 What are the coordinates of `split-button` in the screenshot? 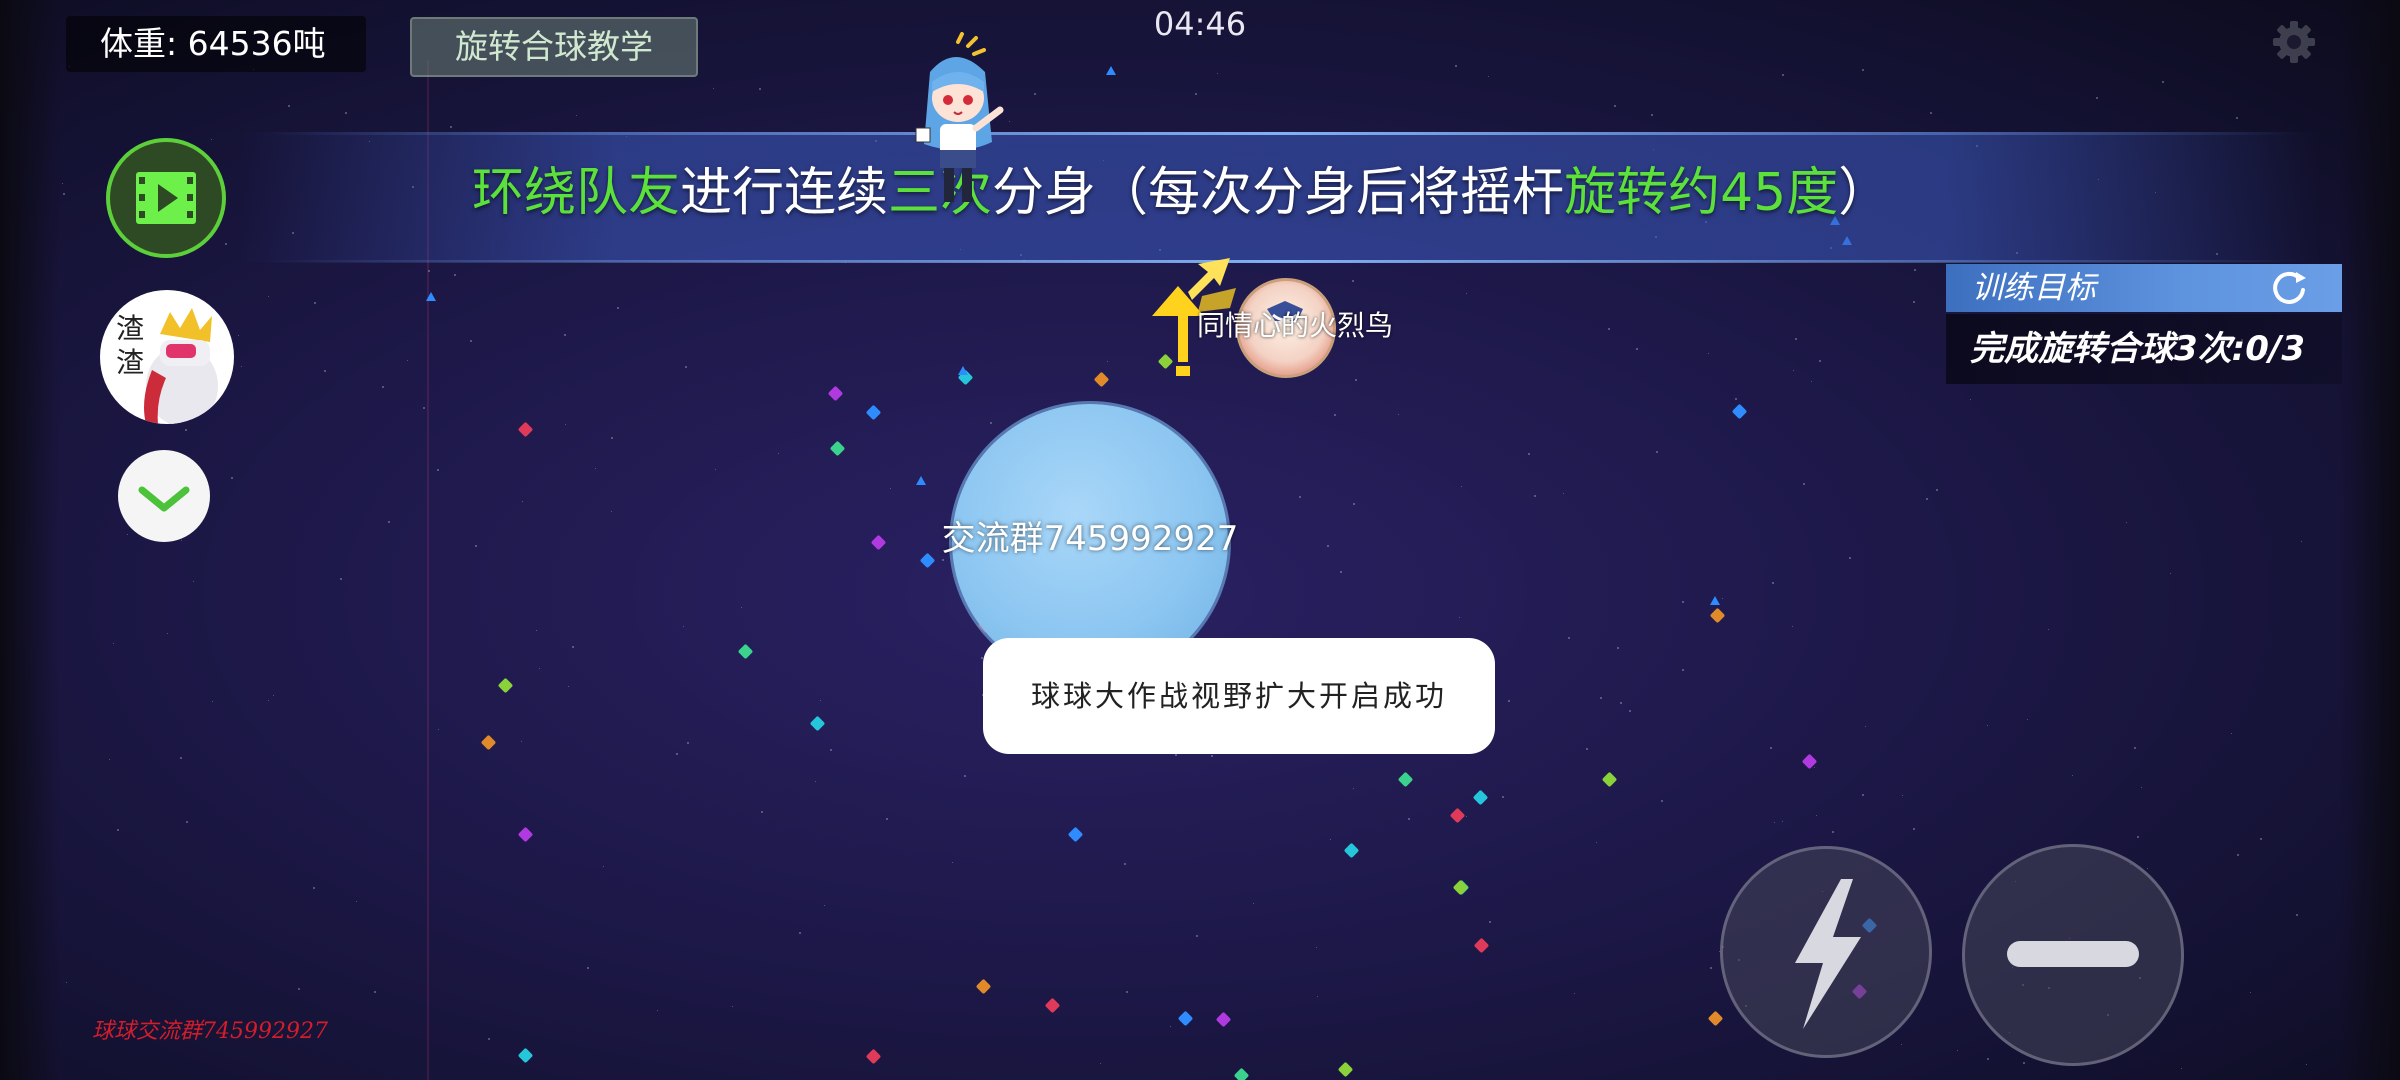 It's located at (2073, 955).